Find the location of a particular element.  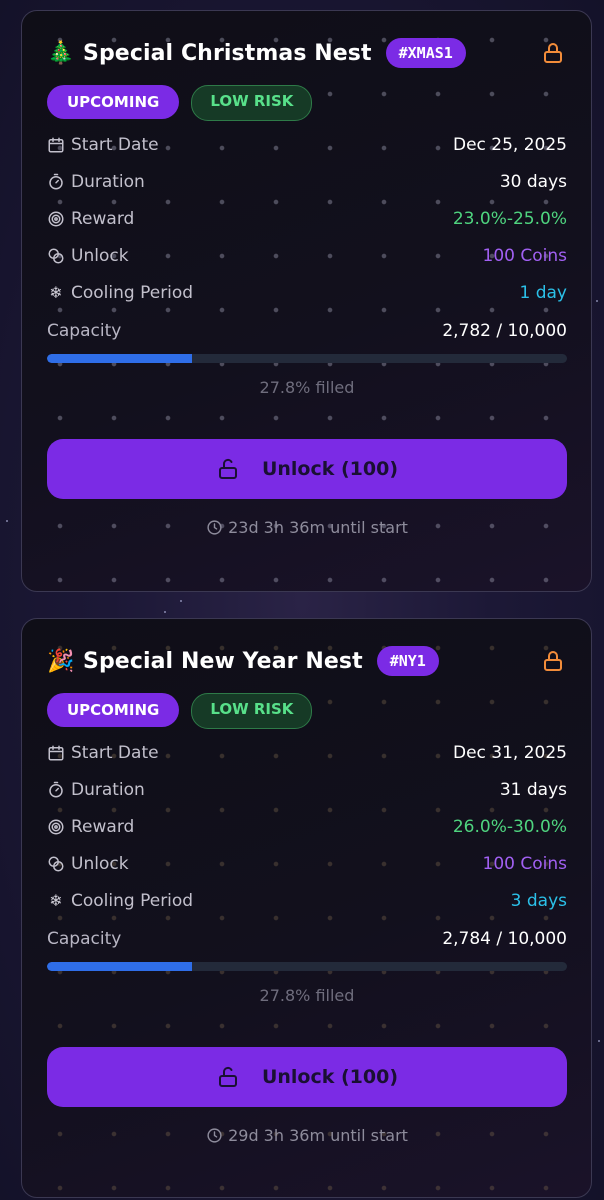

card-header: 🎉 Special New Year Nest #NY1 is located at coordinates (307, 661).